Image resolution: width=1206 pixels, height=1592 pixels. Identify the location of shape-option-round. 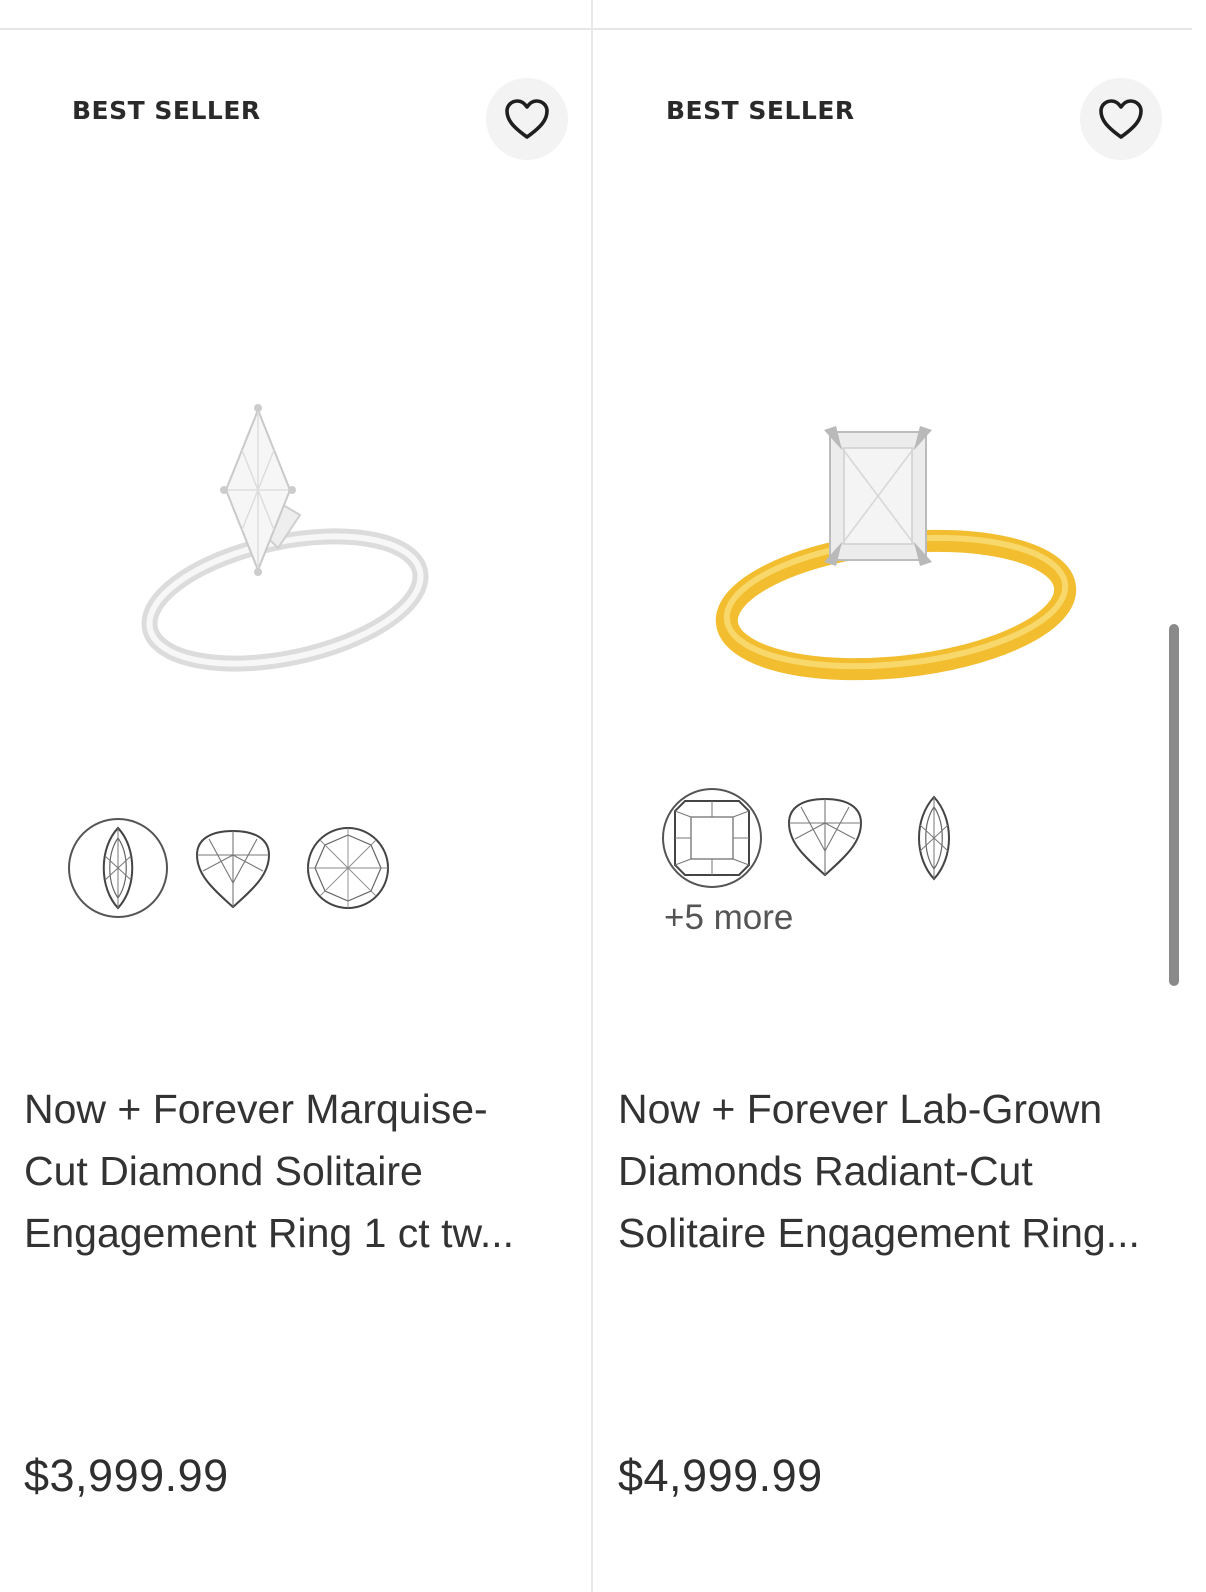
(348, 868).